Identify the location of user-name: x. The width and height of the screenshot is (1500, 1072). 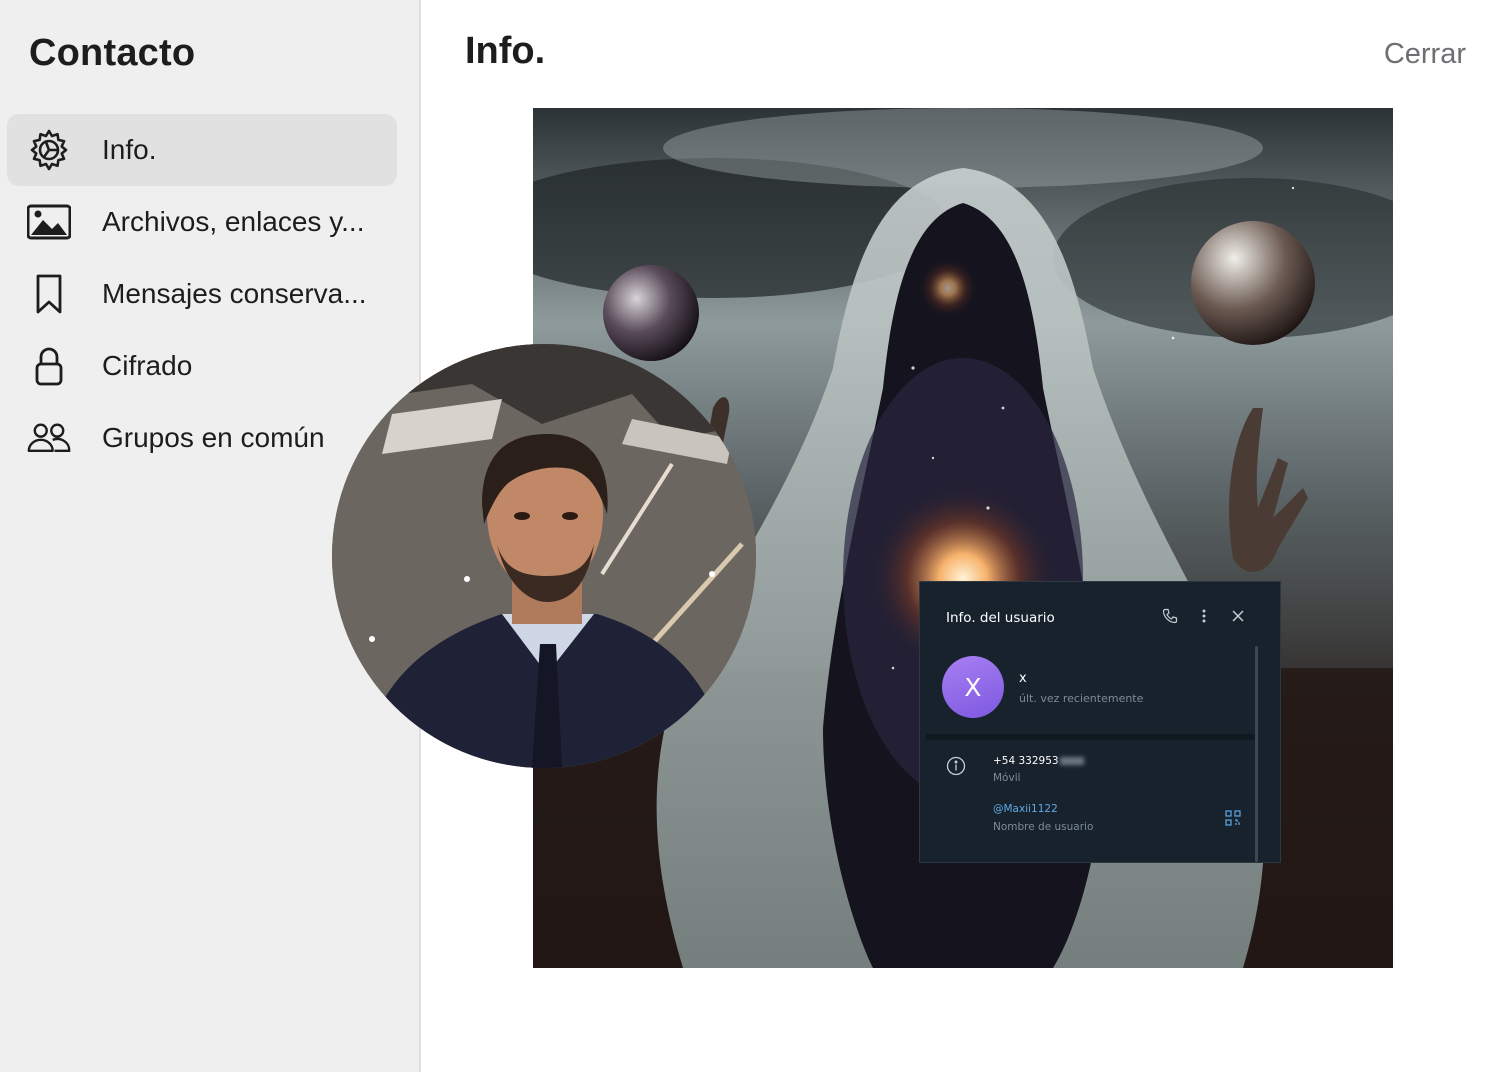
(1023, 678).